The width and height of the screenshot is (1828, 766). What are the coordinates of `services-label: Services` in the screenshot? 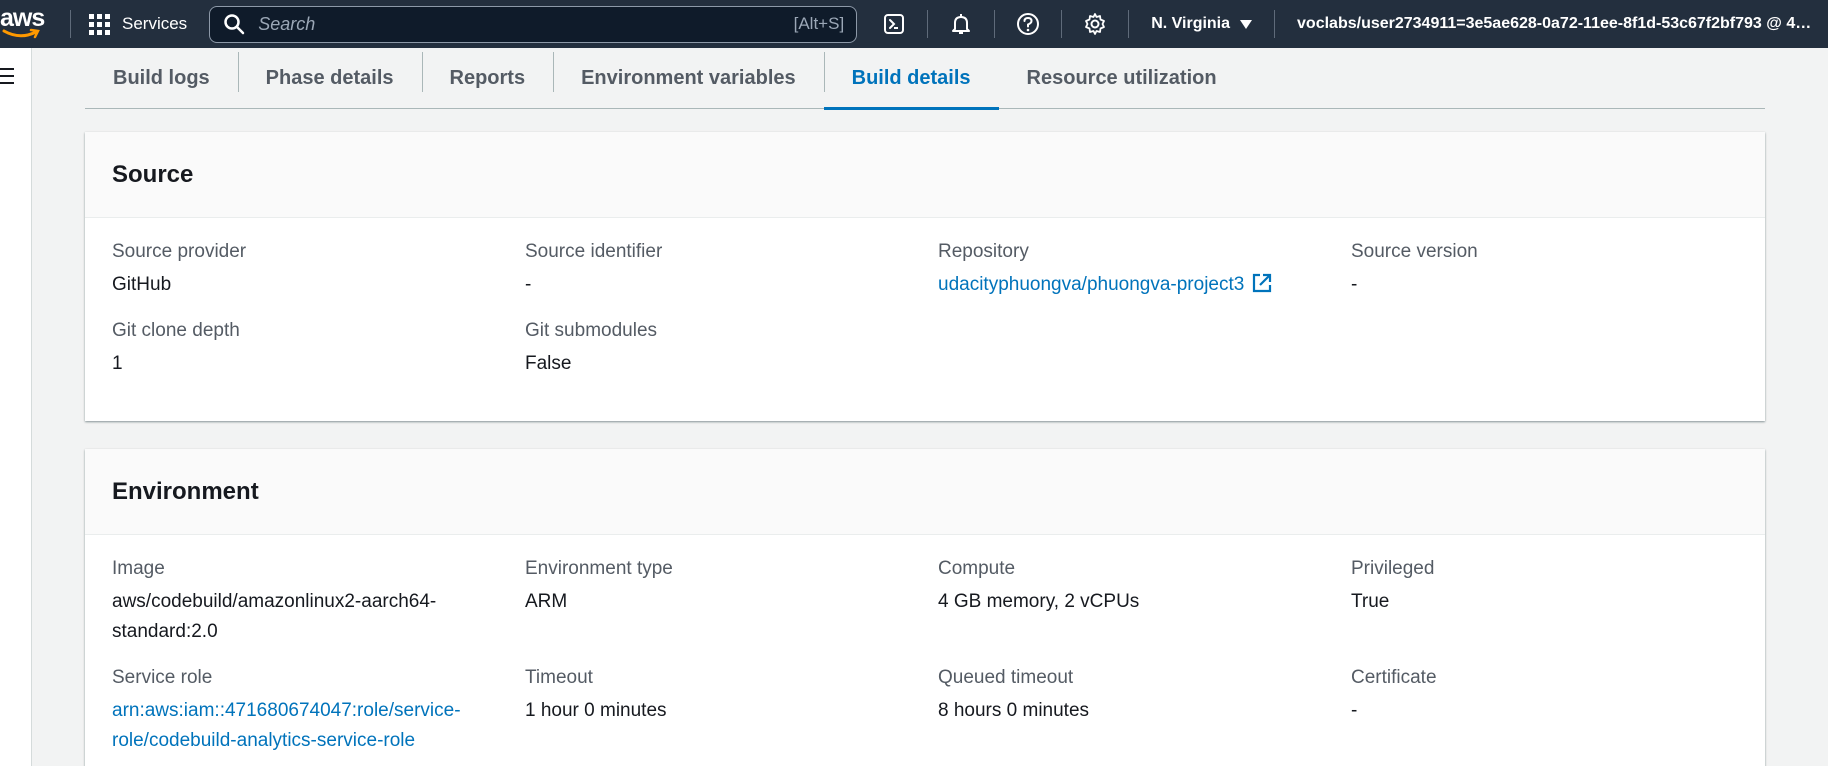 It's located at (155, 23).